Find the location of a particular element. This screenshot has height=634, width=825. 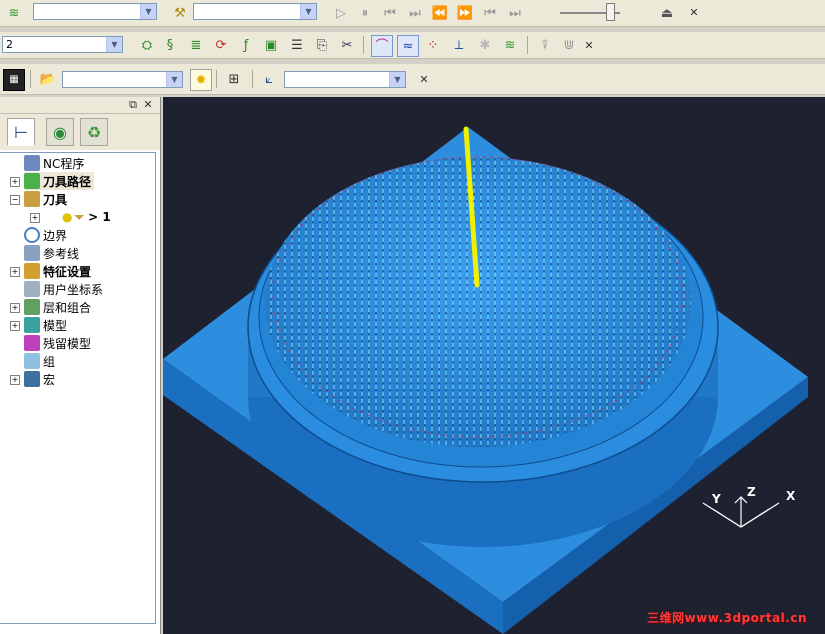

fast-forward-icon: ⏩ is located at coordinates (465, 13).